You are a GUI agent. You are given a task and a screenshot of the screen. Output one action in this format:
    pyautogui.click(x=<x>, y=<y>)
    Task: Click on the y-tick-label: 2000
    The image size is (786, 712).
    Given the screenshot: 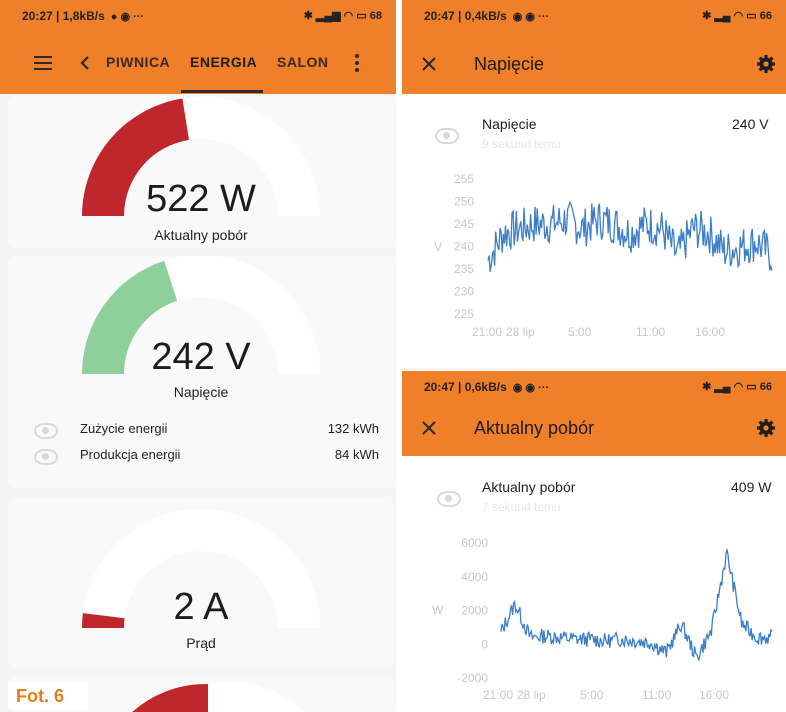 What is the action you would take?
    pyautogui.click(x=474, y=611)
    